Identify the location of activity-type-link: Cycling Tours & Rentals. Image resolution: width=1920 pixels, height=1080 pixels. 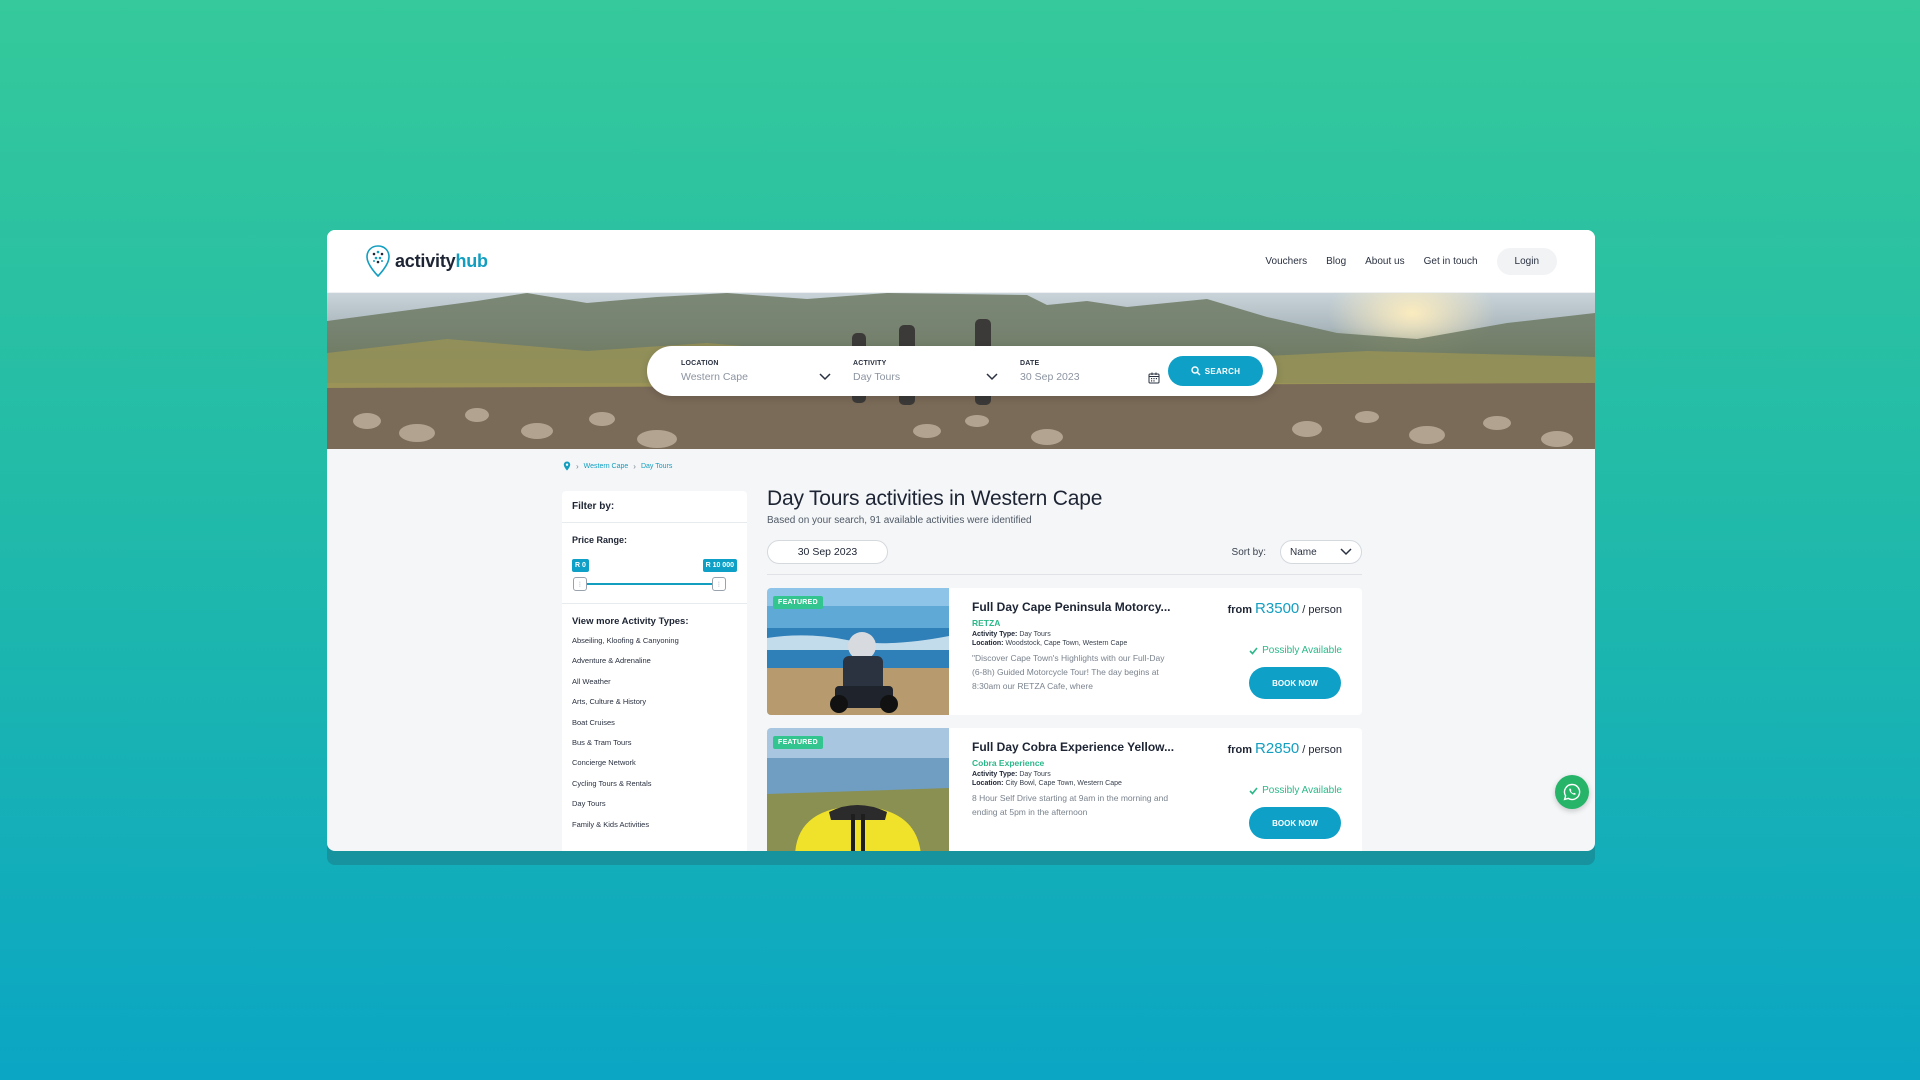
(654, 788).